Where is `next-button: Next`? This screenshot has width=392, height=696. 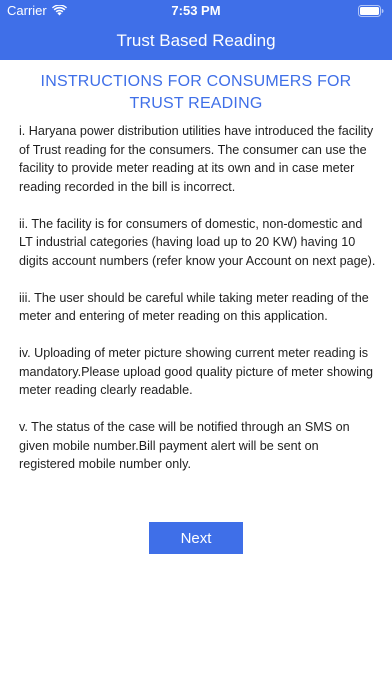 next-button: Next is located at coordinates (196, 538).